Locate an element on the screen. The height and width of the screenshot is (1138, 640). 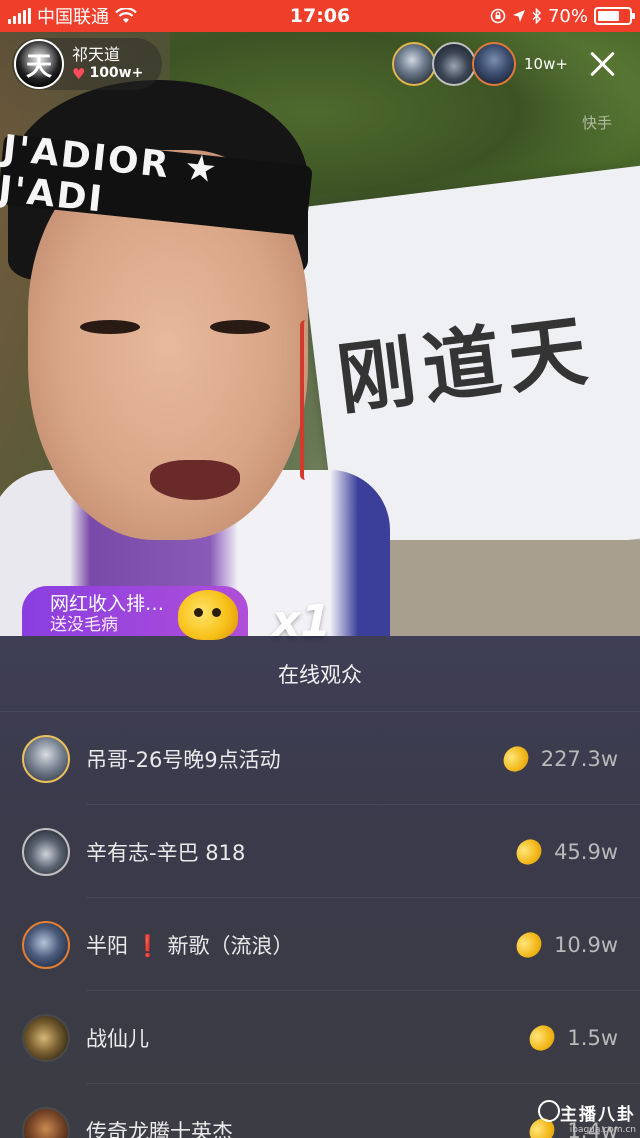
audience-name: 战仙儿 is located at coordinates (117, 1038).